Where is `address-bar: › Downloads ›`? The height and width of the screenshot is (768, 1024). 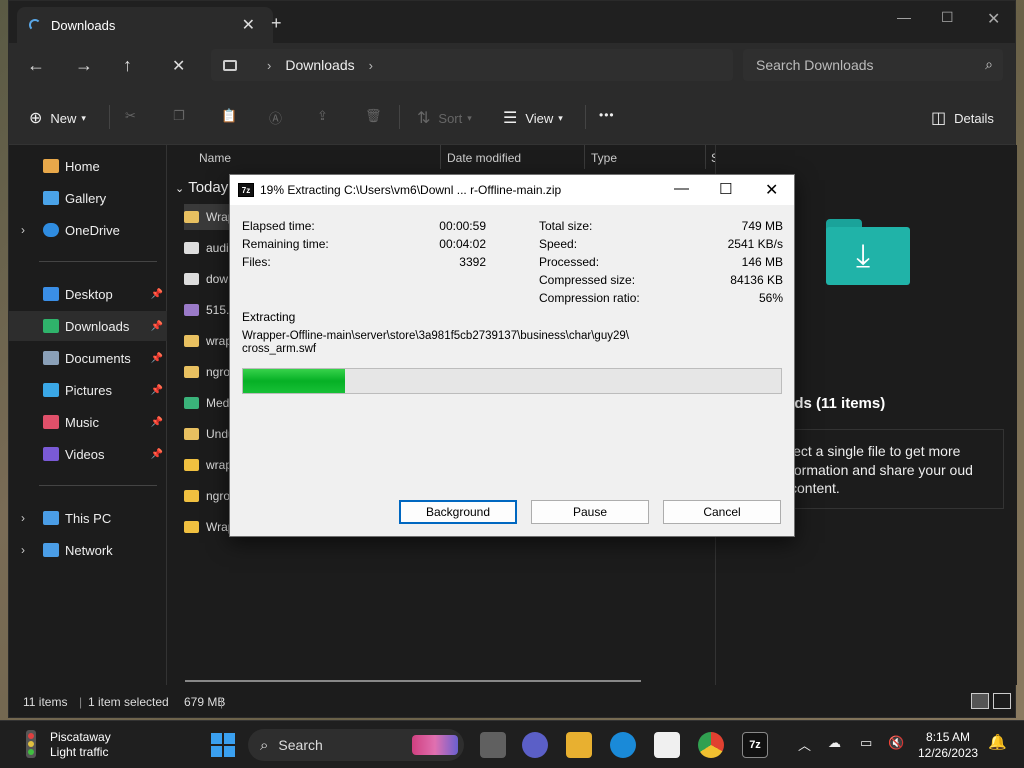
address-bar: › Downloads › is located at coordinates (472, 65).